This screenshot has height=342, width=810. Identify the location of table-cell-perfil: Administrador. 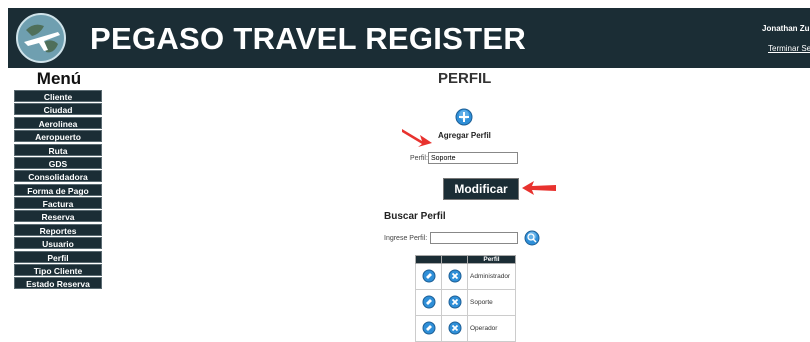
(491, 276).